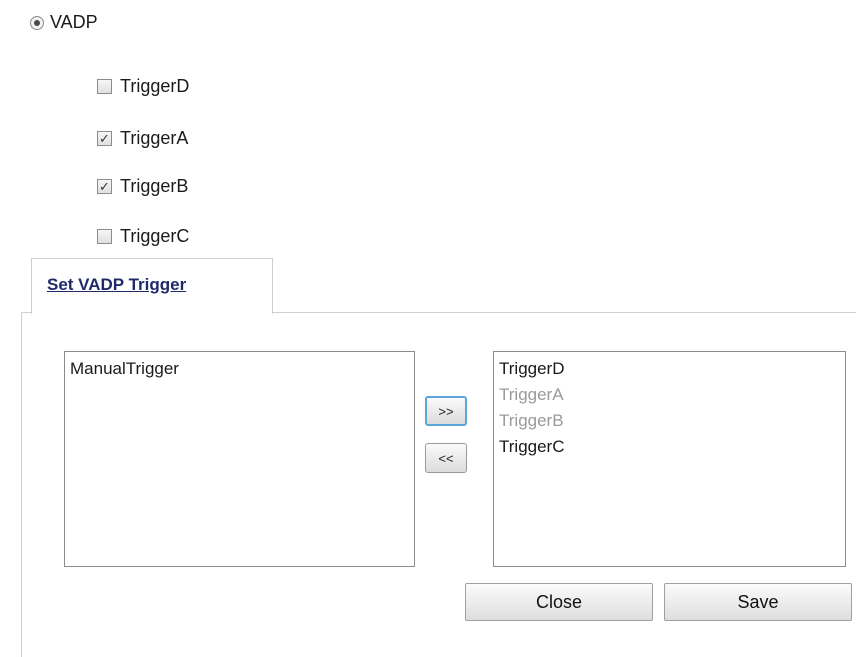  What do you see at coordinates (531, 420) in the screenshot?
I see `list-item-disabled: TriggerB` at bounding box center [531, 420].